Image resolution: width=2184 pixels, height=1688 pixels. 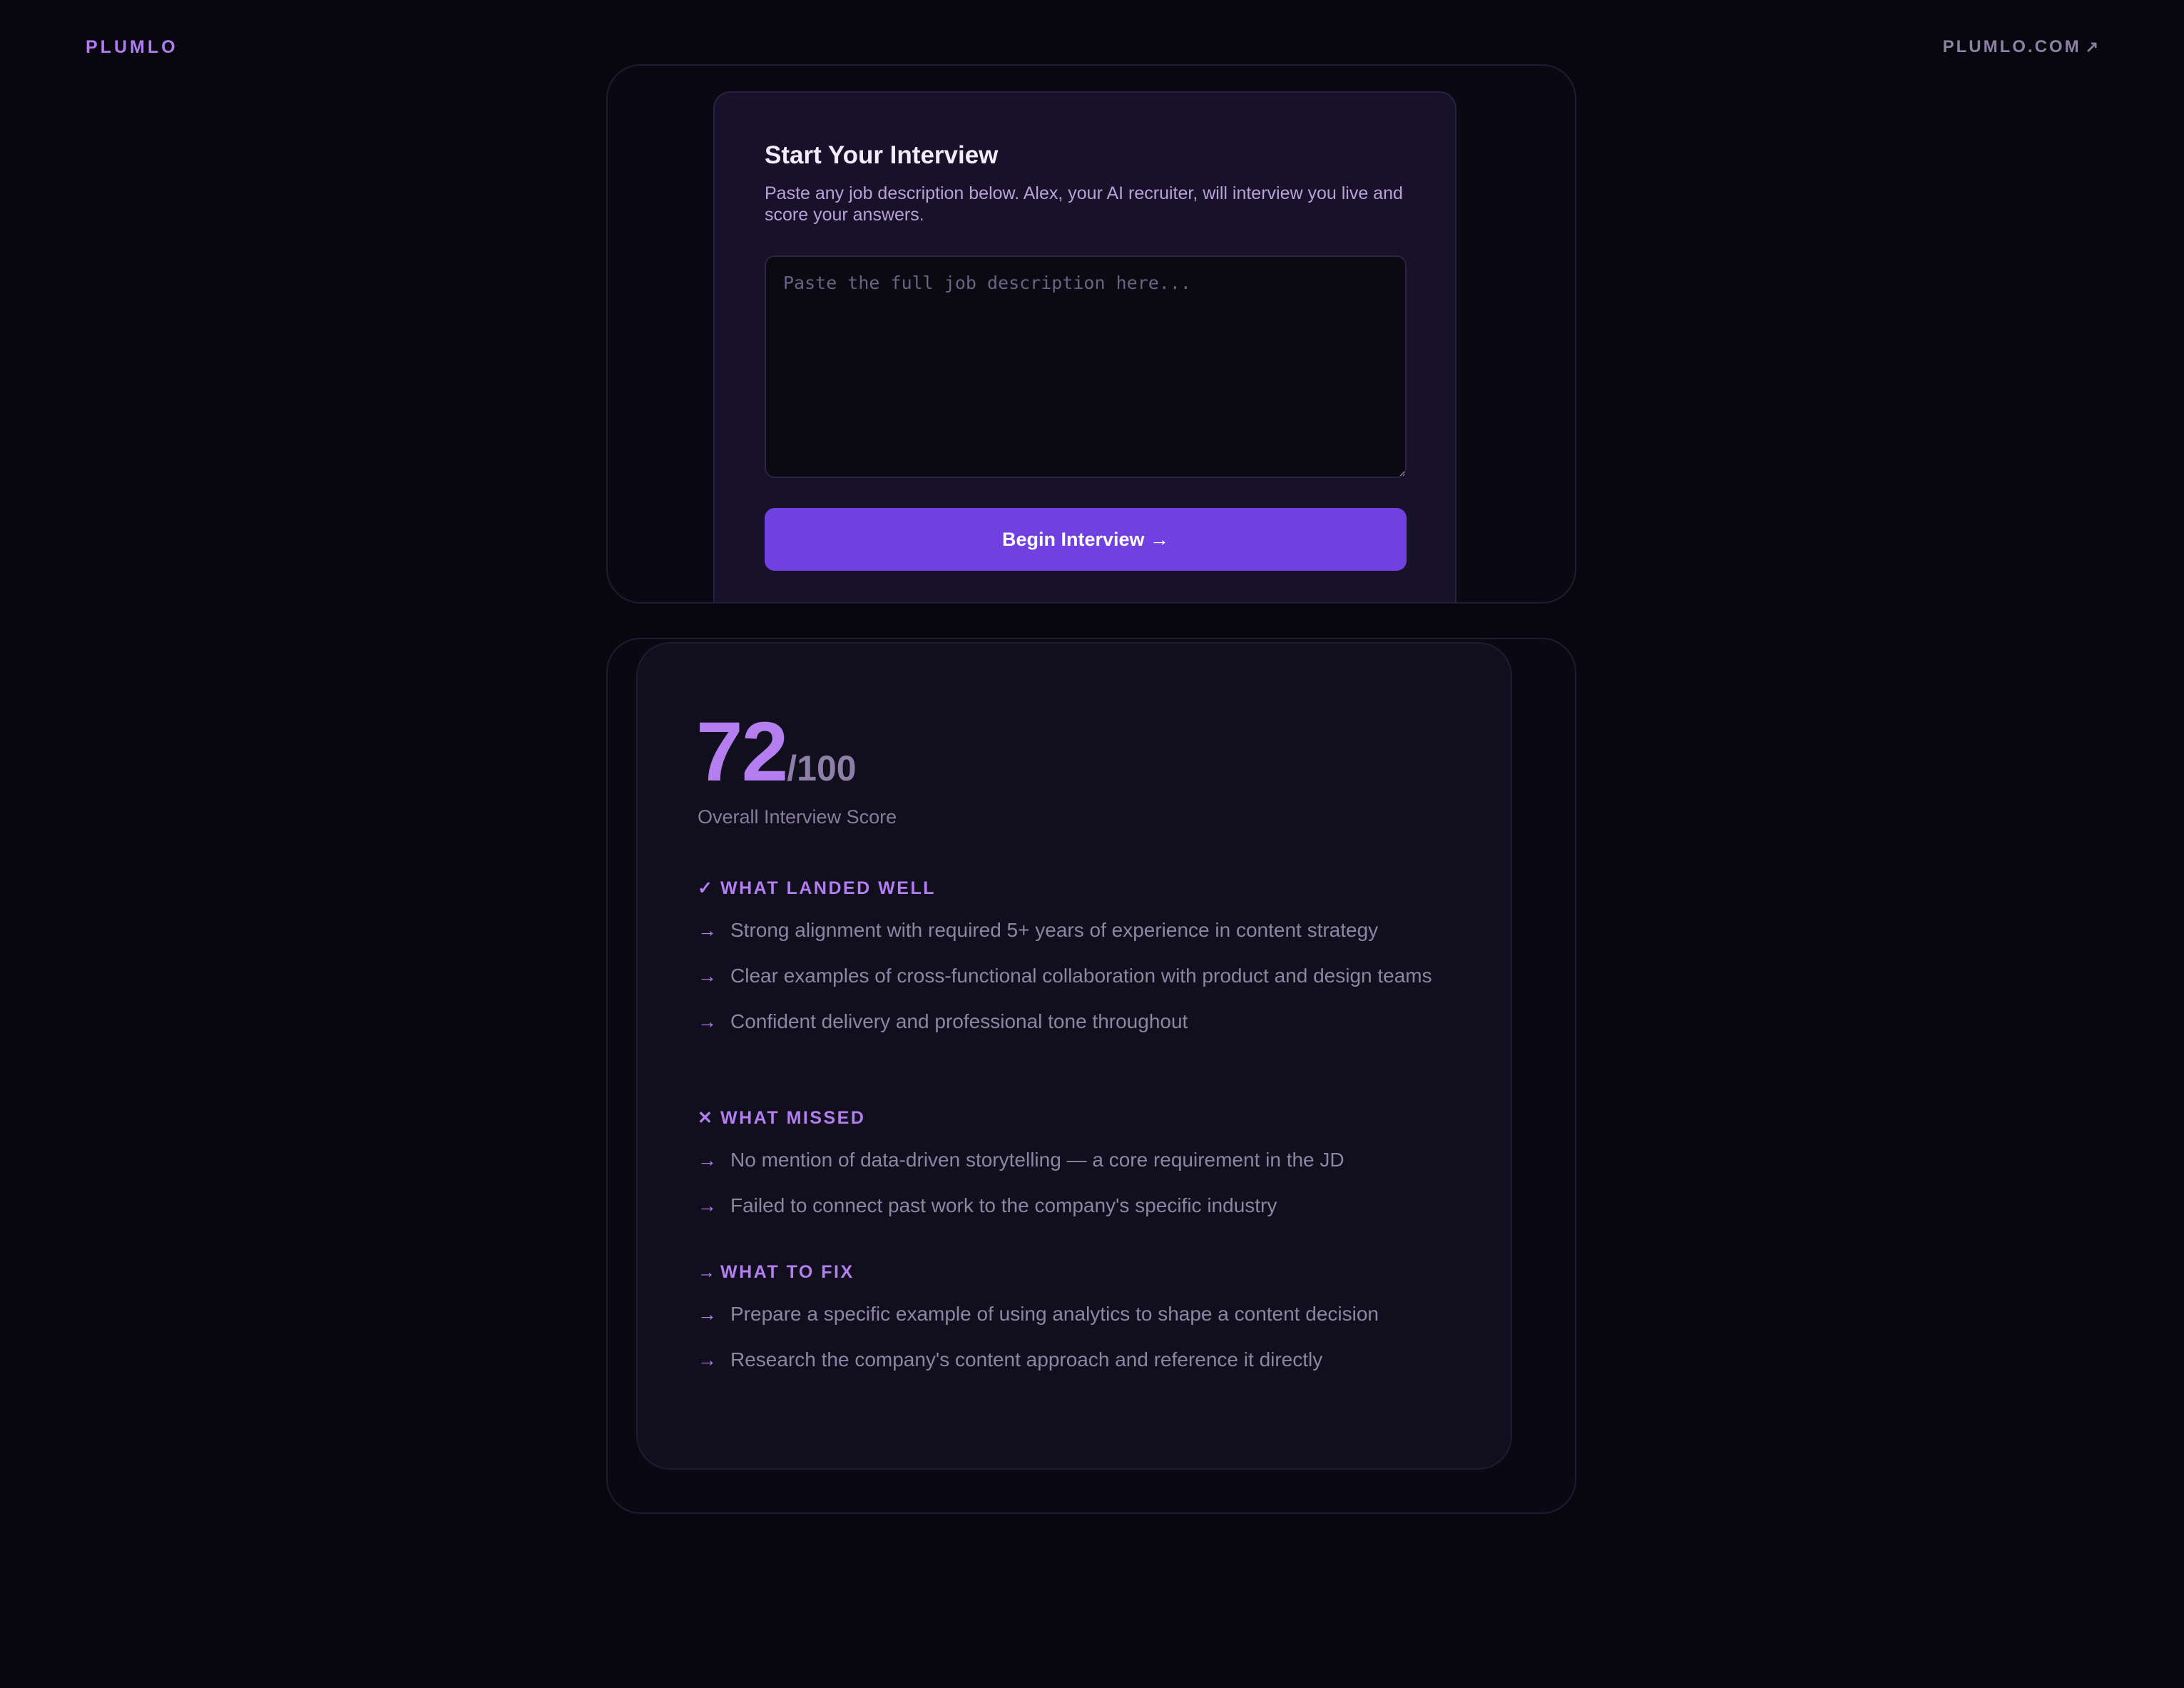 What do you see at coordinates (742, 752) in the screenshot?
I see `score-value: 72` at bounding box center [742, 752].